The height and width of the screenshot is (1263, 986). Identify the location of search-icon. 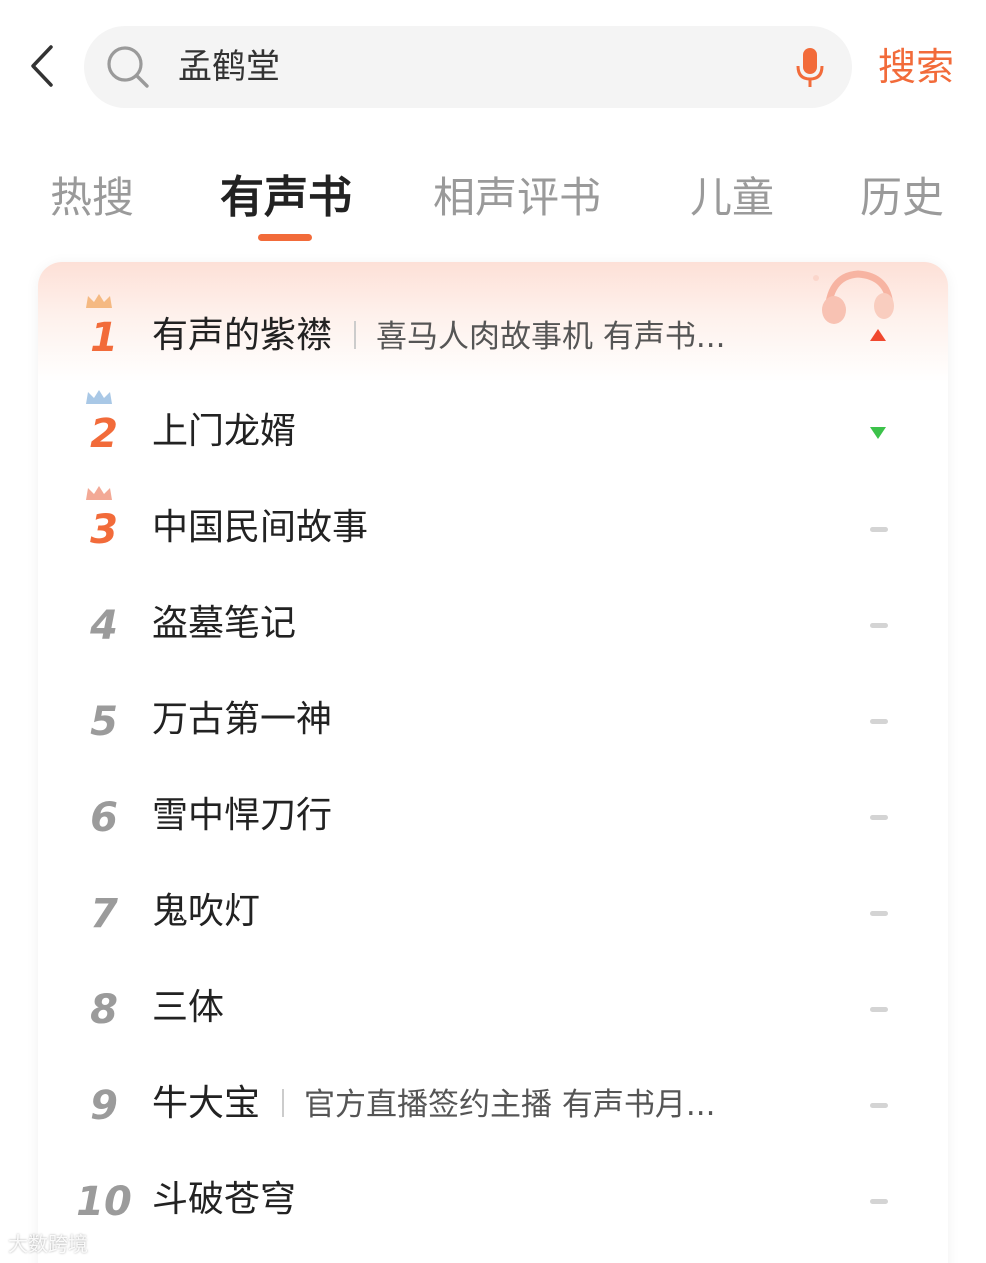
(128, 67).